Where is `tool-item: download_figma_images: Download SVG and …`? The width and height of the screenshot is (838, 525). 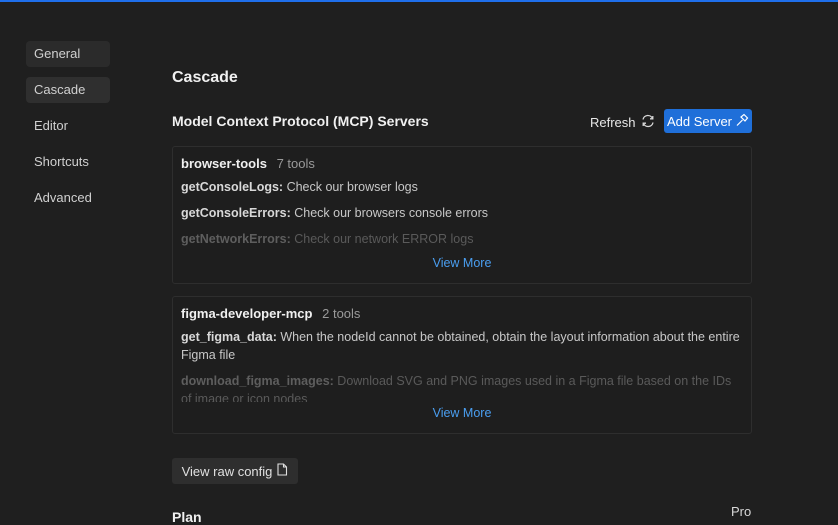 tool-item: download_figma_images: Download SVG and … is located at coordinates (461, 387).